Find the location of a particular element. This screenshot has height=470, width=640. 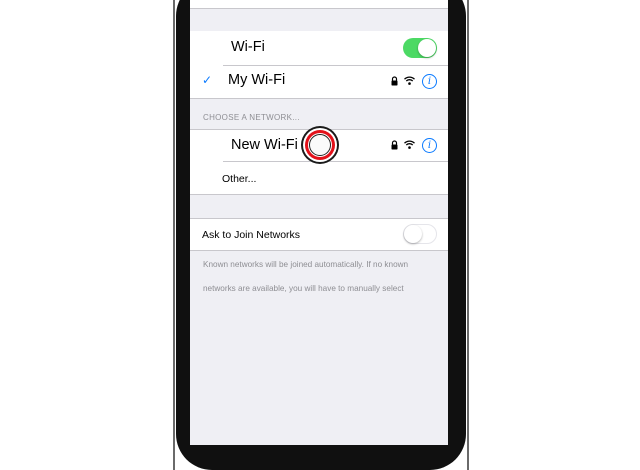

current-network-row: ✓ My Wi-Fi i is located at coordinates (319, 82).